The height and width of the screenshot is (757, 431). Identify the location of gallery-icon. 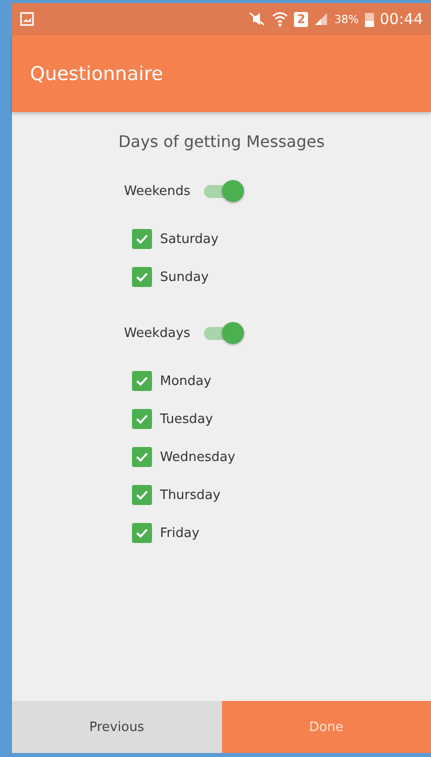
(27, 19).